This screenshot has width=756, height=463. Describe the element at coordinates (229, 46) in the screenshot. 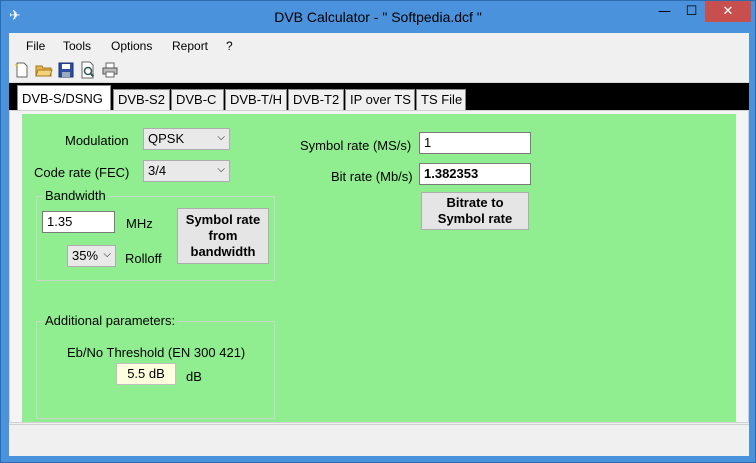

I see `menu-help: ?` at that location.